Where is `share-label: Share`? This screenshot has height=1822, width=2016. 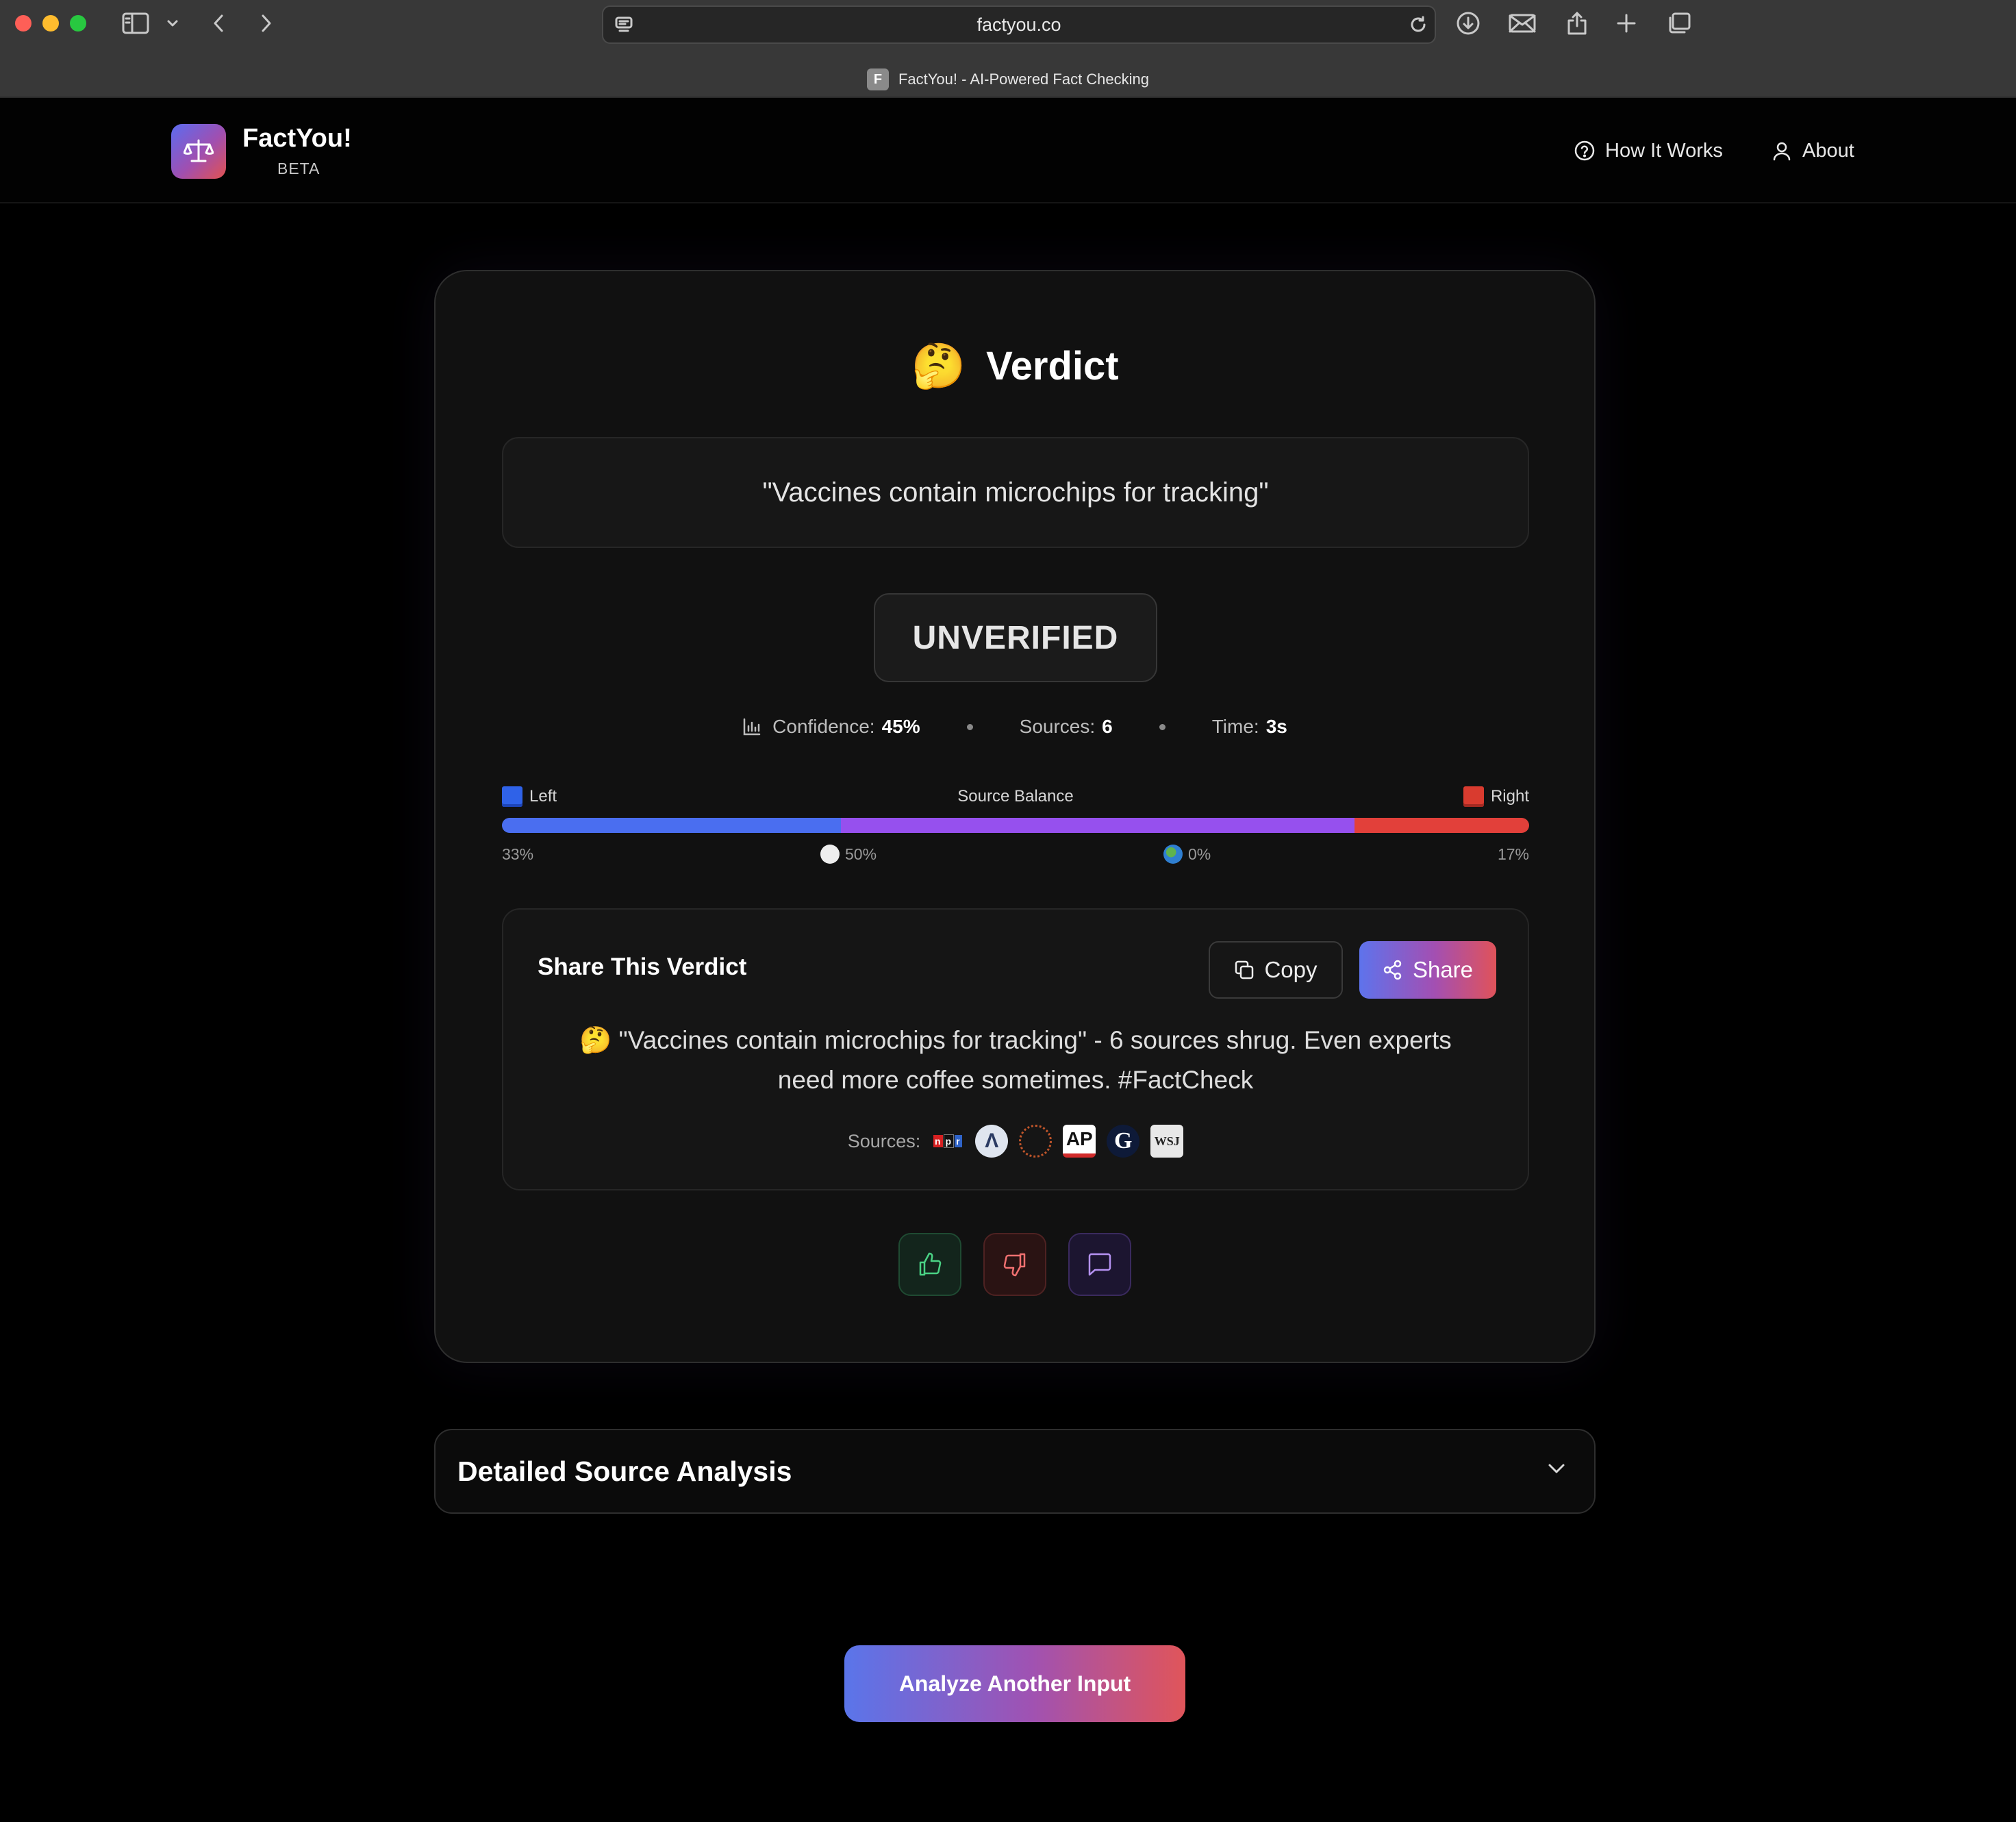
share-label: Share is located at coordinates (1443, 969).